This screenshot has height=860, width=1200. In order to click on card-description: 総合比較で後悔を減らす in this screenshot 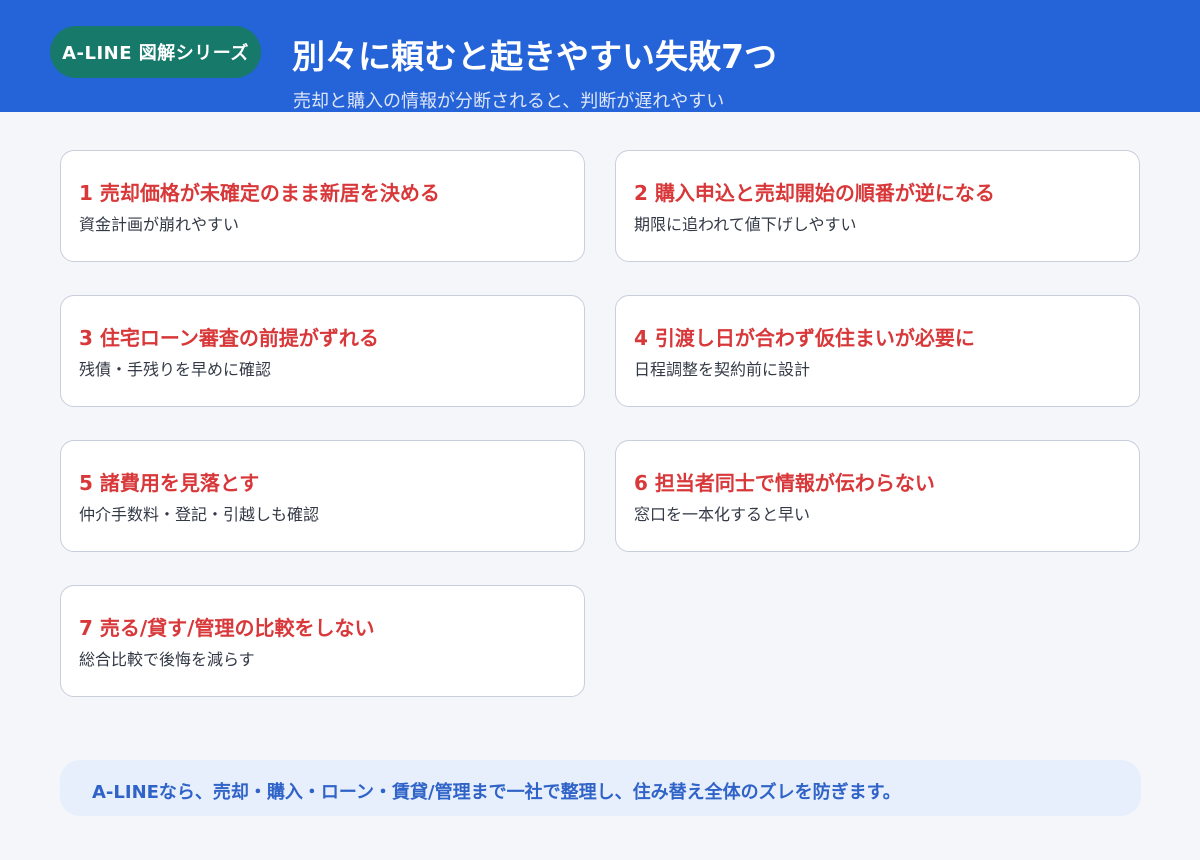, I will do `click(167, 659)`.